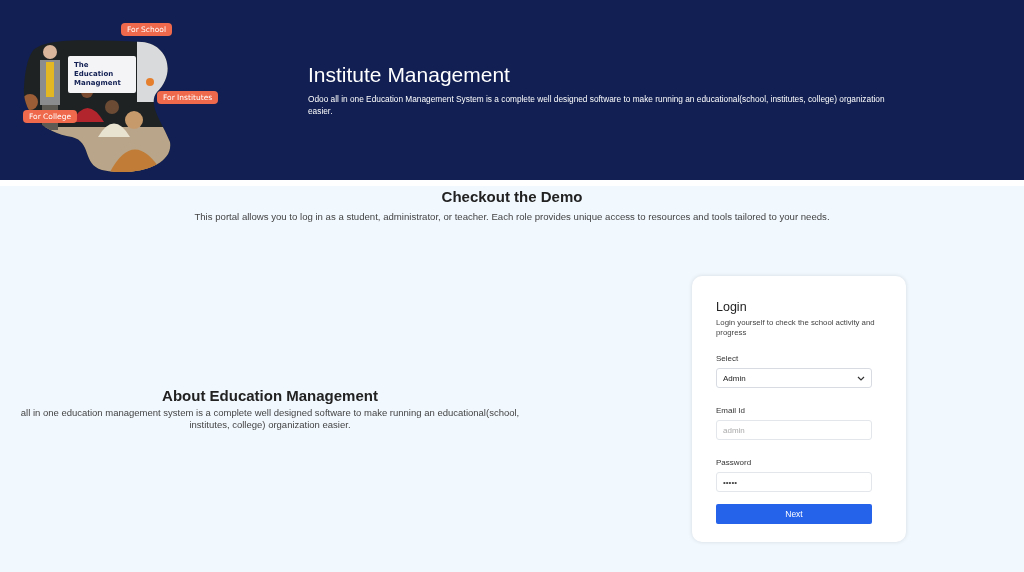 The width and height of the screenshot is (1024, 572). I want to click on section-description: This portal allows you to log in as a student, administrator, or teacher. Each role provides unique access to resources and tools tailored to your needs., so click(512, 216).